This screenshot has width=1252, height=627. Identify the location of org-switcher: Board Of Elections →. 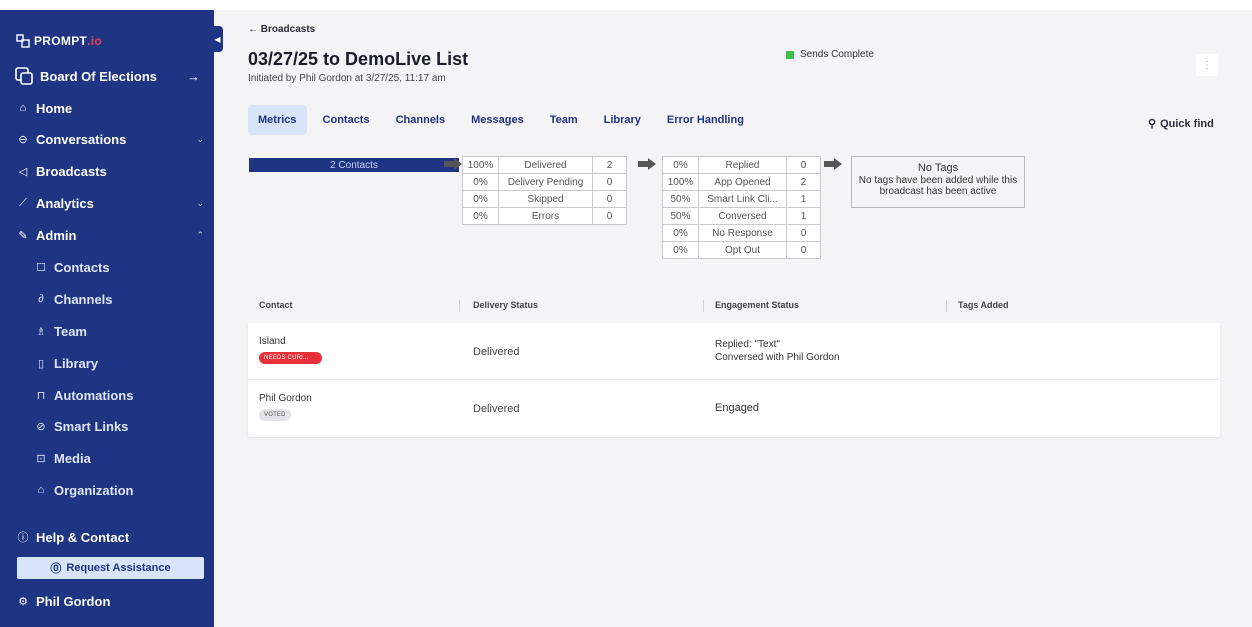
(109, 76).